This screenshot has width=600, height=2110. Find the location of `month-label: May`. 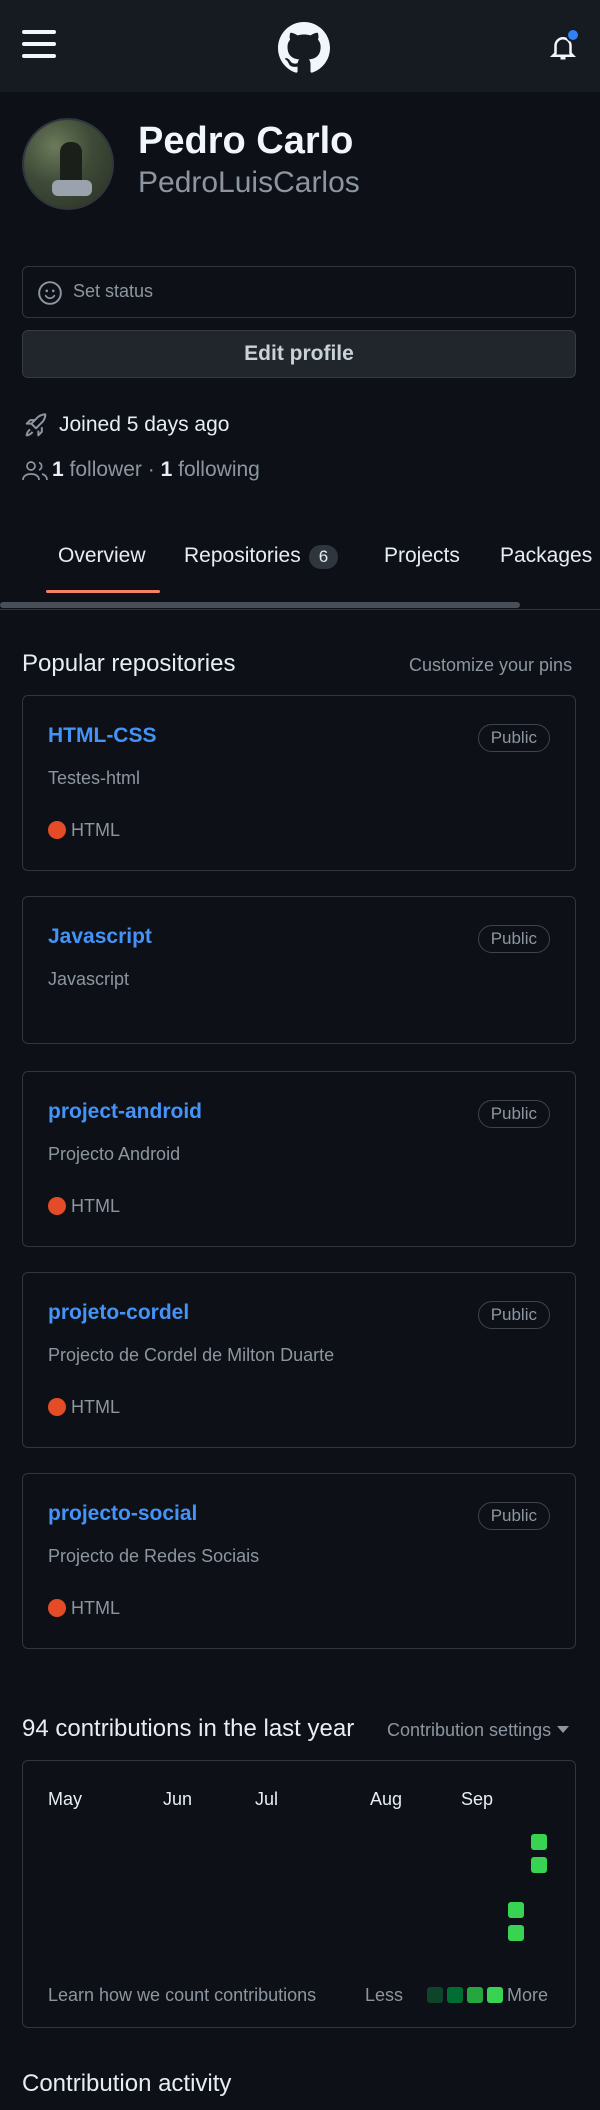

month-label: May is located at coordinates (65, 1799).